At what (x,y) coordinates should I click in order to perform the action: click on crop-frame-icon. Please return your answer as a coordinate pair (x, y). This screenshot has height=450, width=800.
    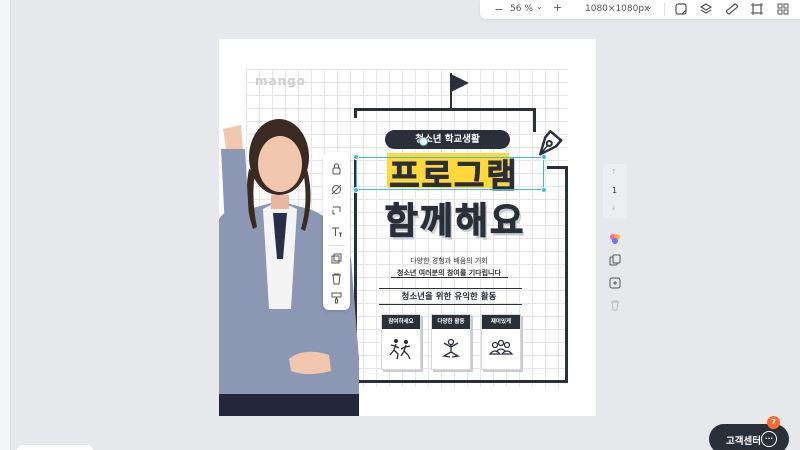
    Looking at the image, I should click on (757, 9).